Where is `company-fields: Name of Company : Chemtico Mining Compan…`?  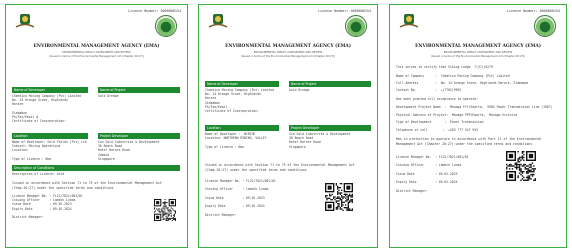
company-fields: Name of Company : Chemtico Mining Compan… is located at coordinates (462, 83).